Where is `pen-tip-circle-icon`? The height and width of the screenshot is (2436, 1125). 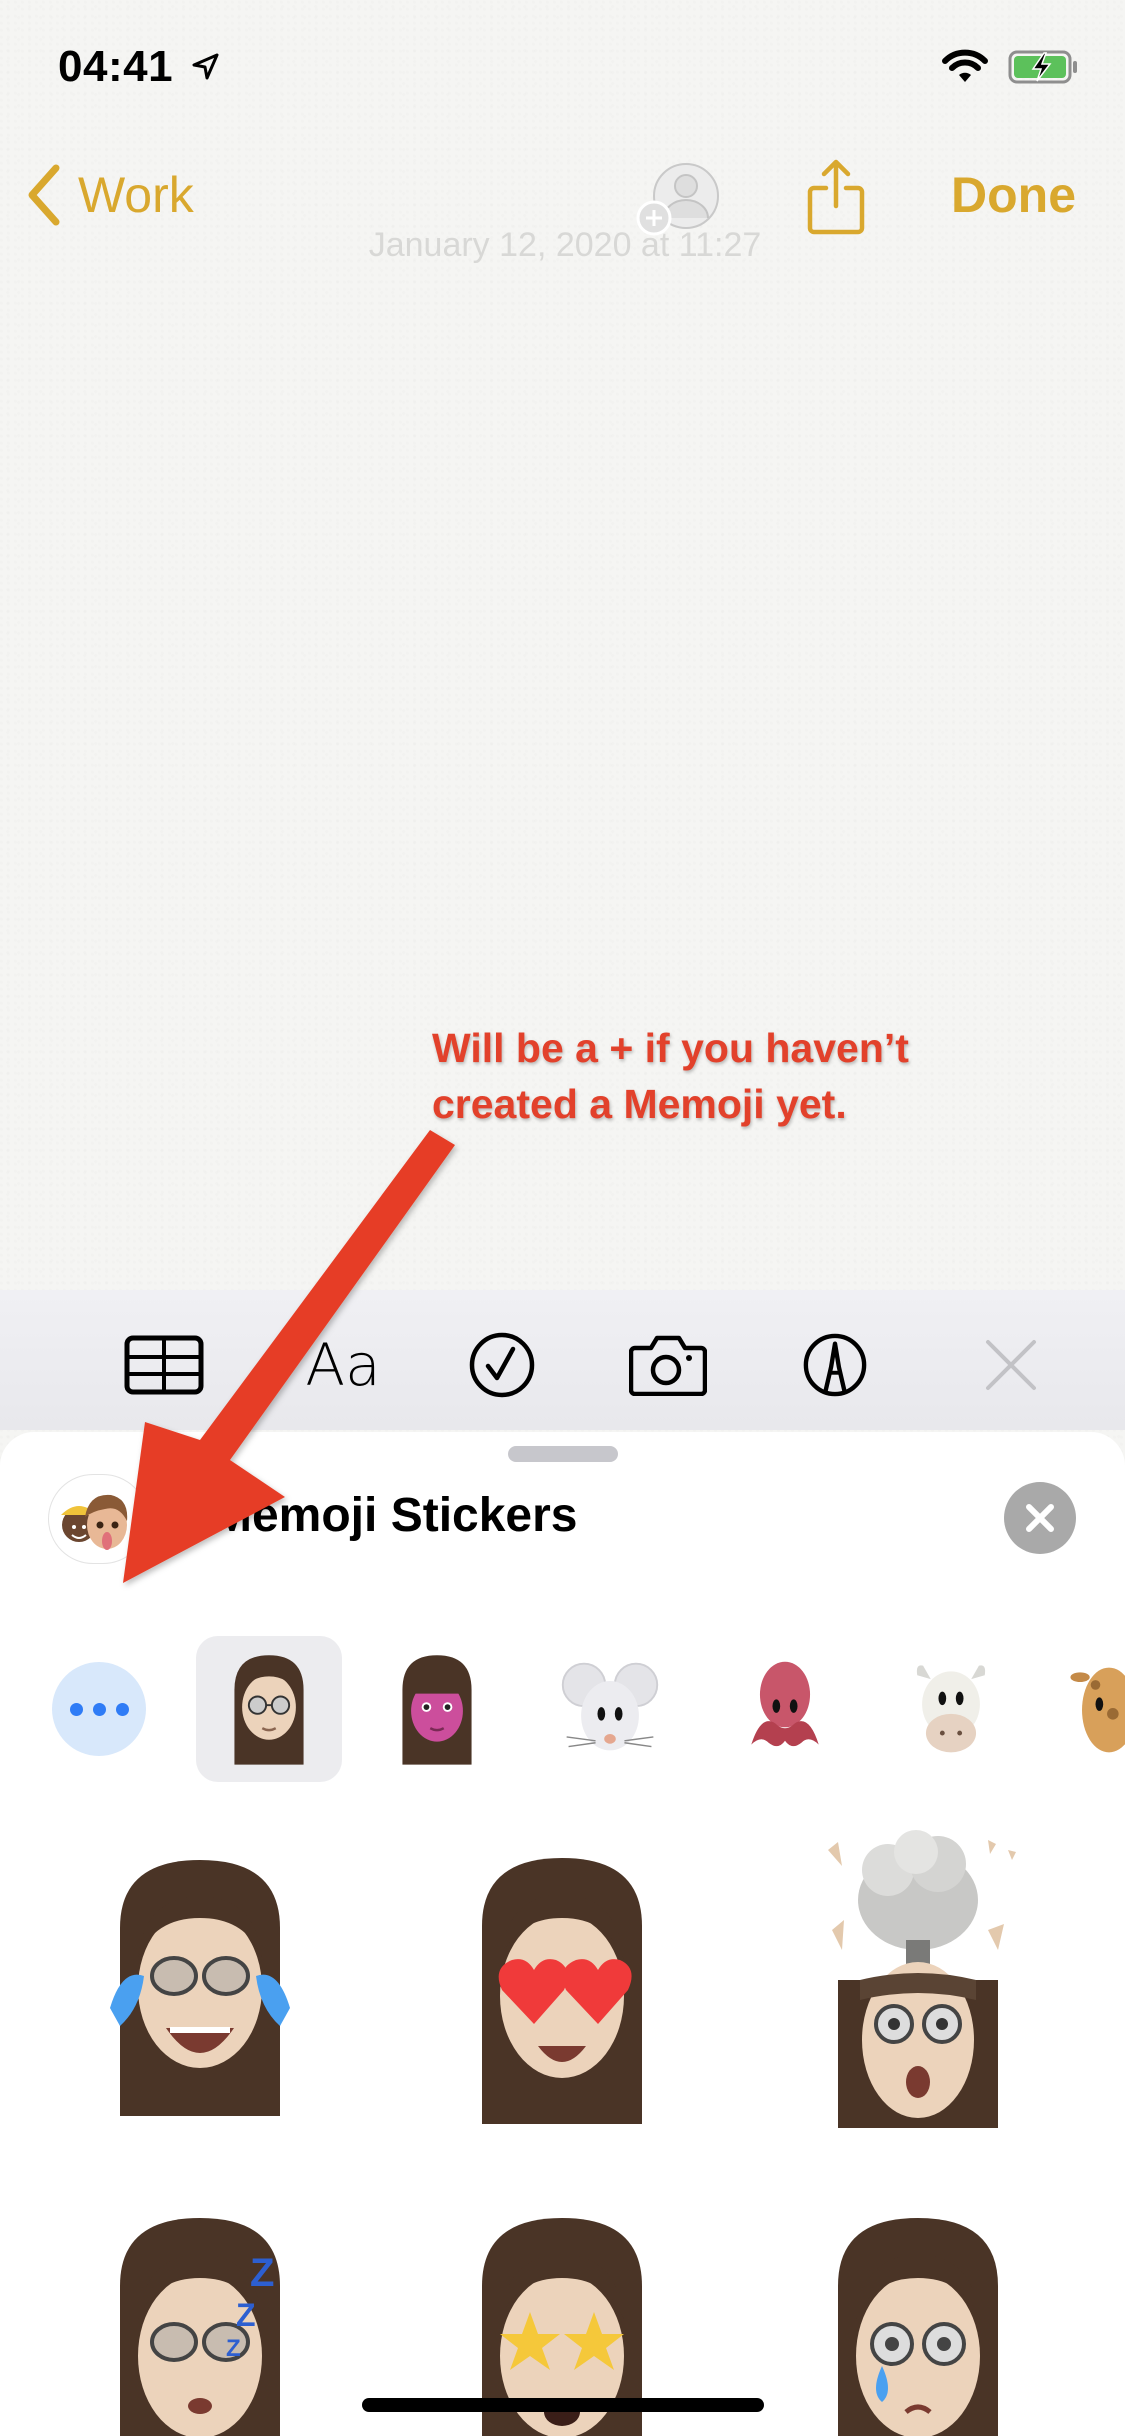
pen-tip-circle-icon is located at coordinates (835, 1365).